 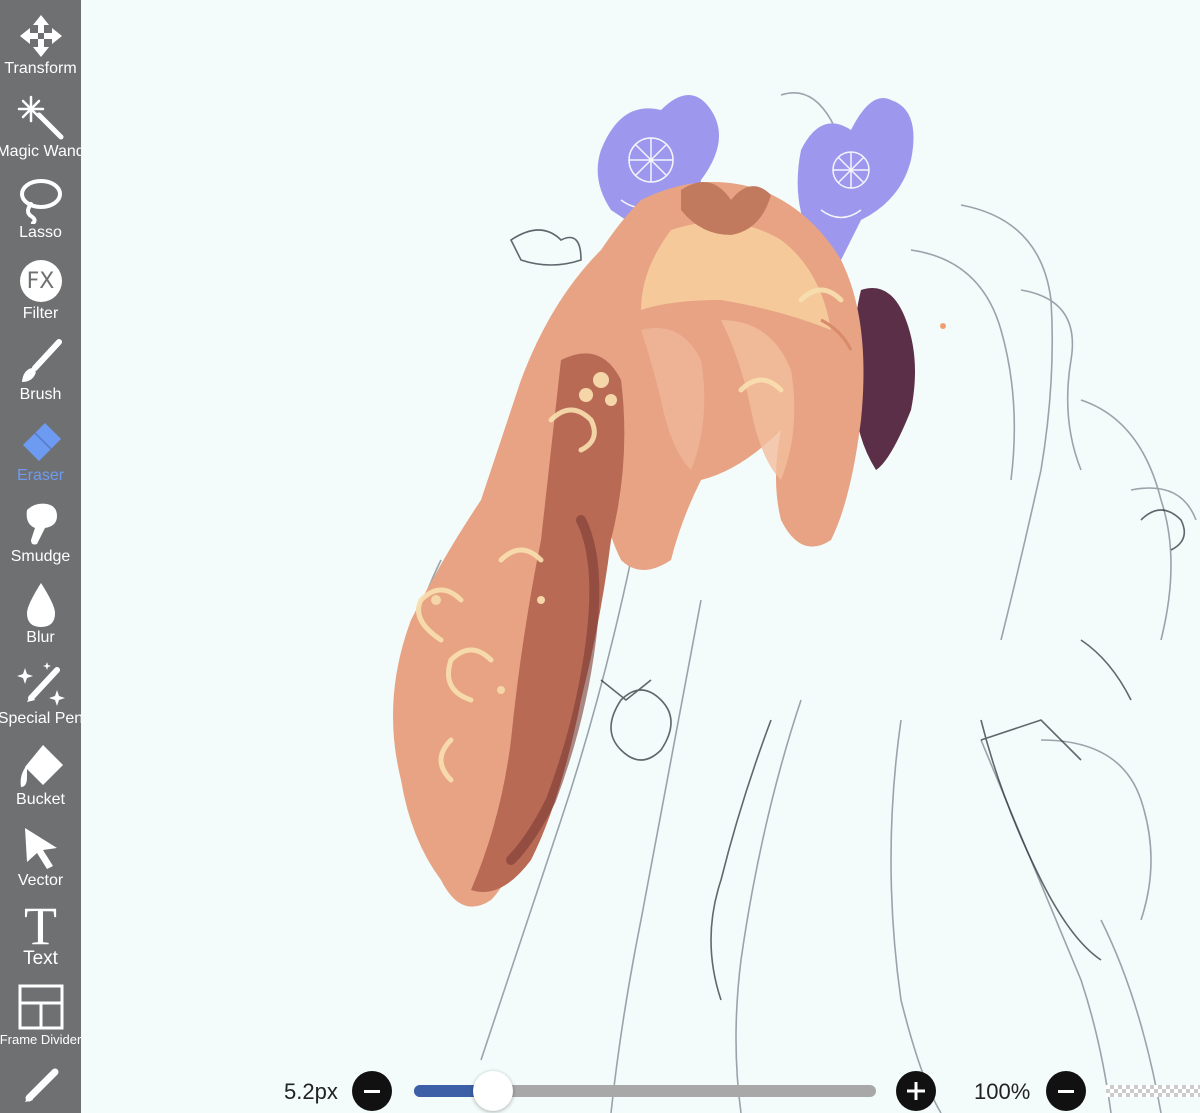 I want to click on fx-icon: FX, so click(x=41, y=281).